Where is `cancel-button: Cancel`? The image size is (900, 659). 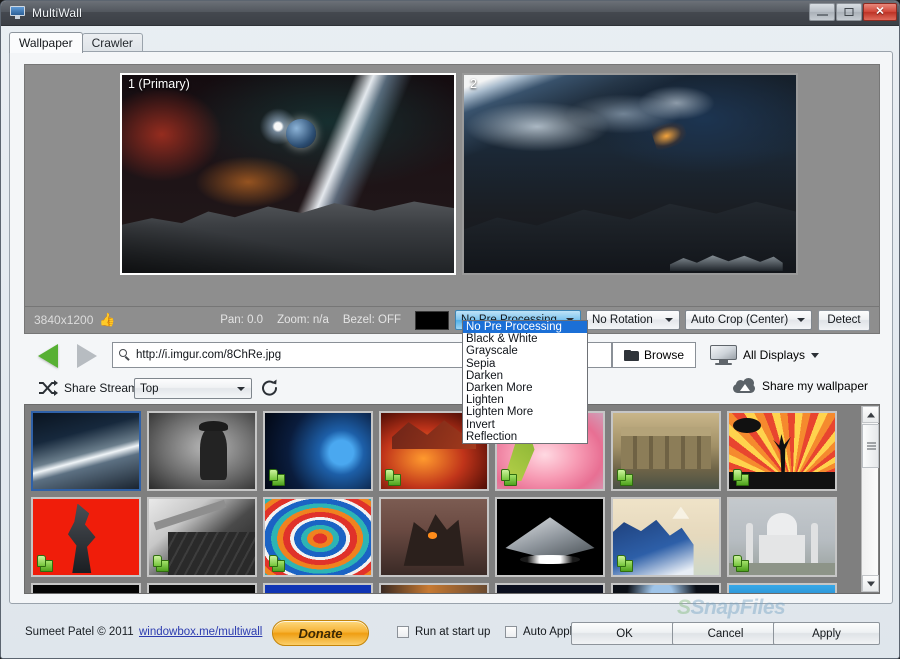 cancel-button: Cancel is located at coordinates (725, 633).